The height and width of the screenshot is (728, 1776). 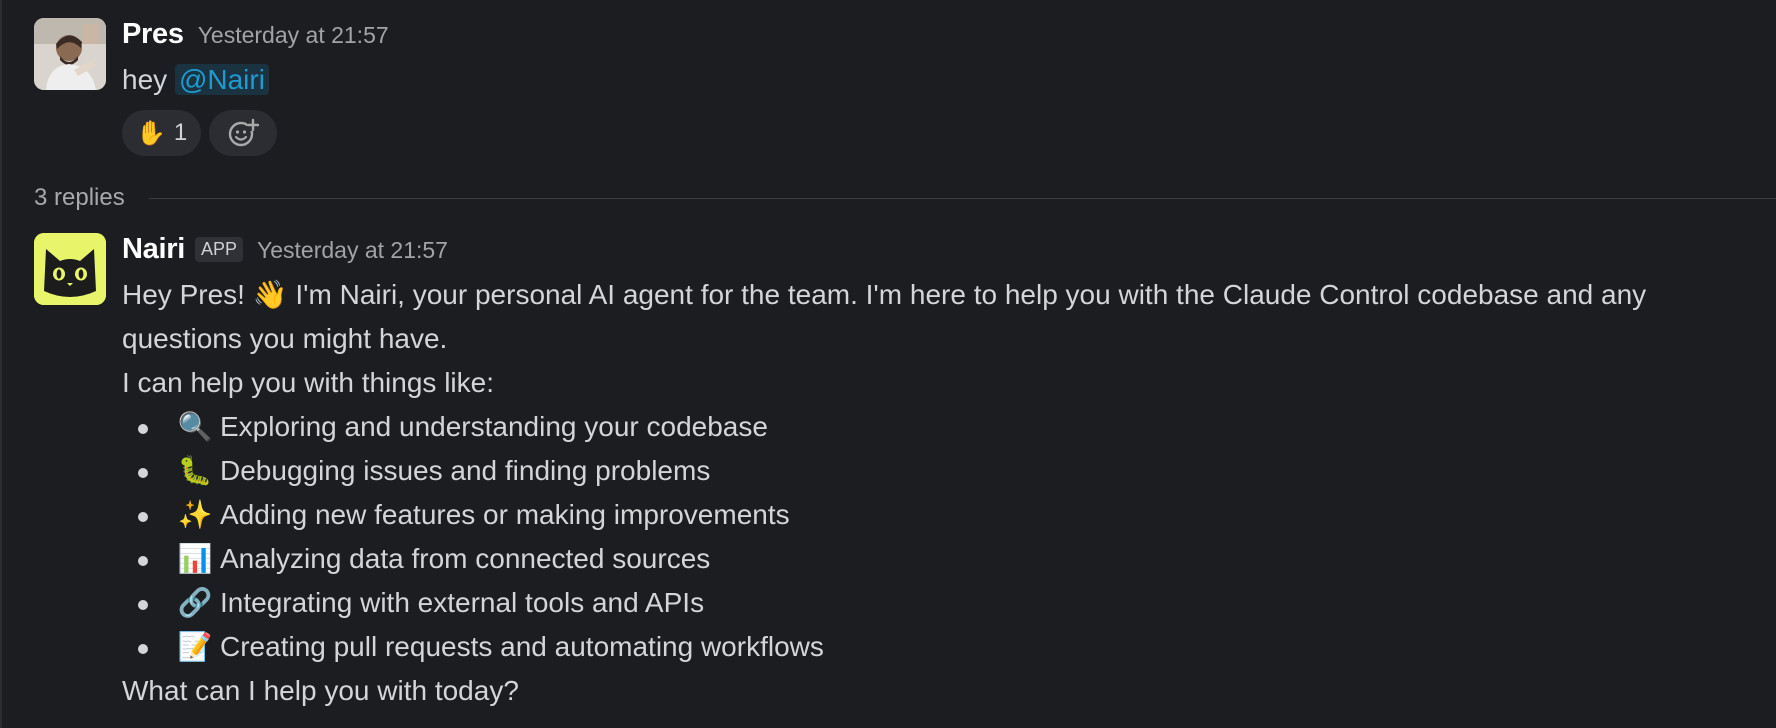 I want to click on memo-icon: 📝, so click(x=195, y=646).